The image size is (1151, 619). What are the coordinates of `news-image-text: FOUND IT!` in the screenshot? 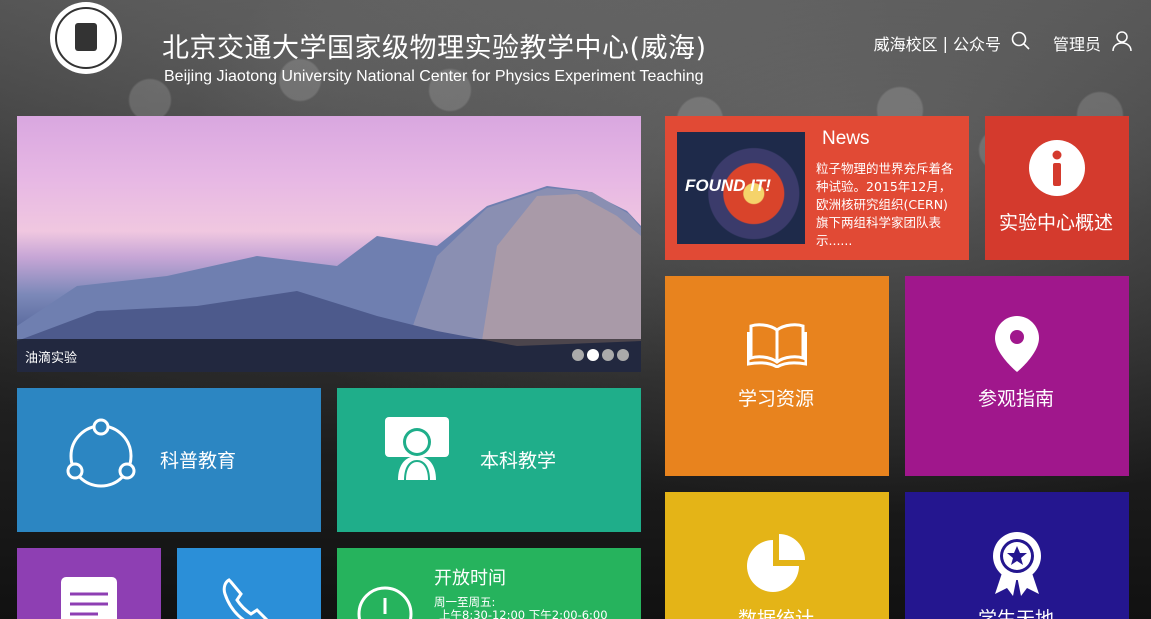 It's located at (728, 185).